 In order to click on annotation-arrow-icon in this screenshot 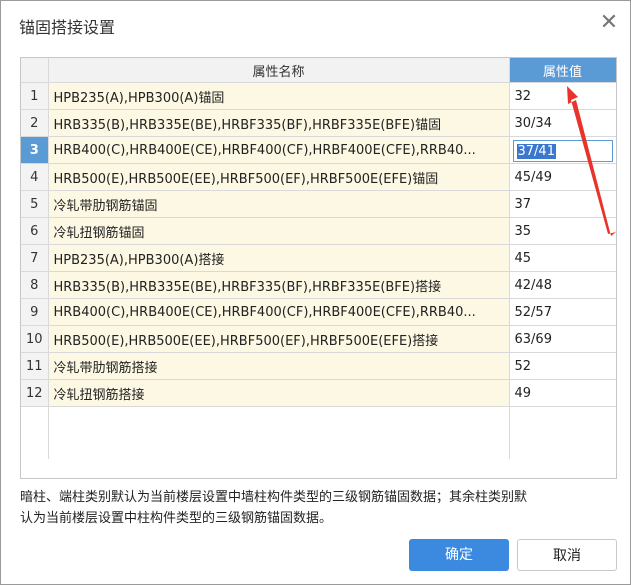, I will do `click(591, 161)`.